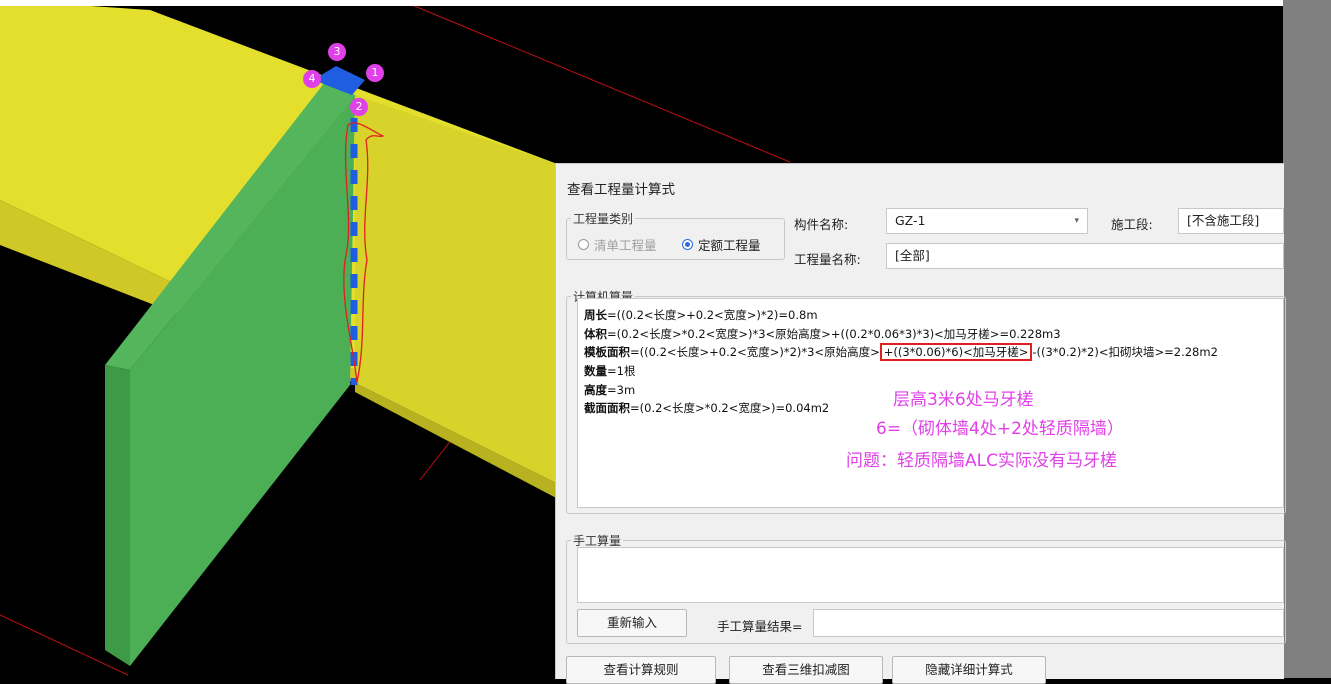  Describe the element at coordinates (1048, 623) in the screenshot. I see `manual-result-field` at that location.